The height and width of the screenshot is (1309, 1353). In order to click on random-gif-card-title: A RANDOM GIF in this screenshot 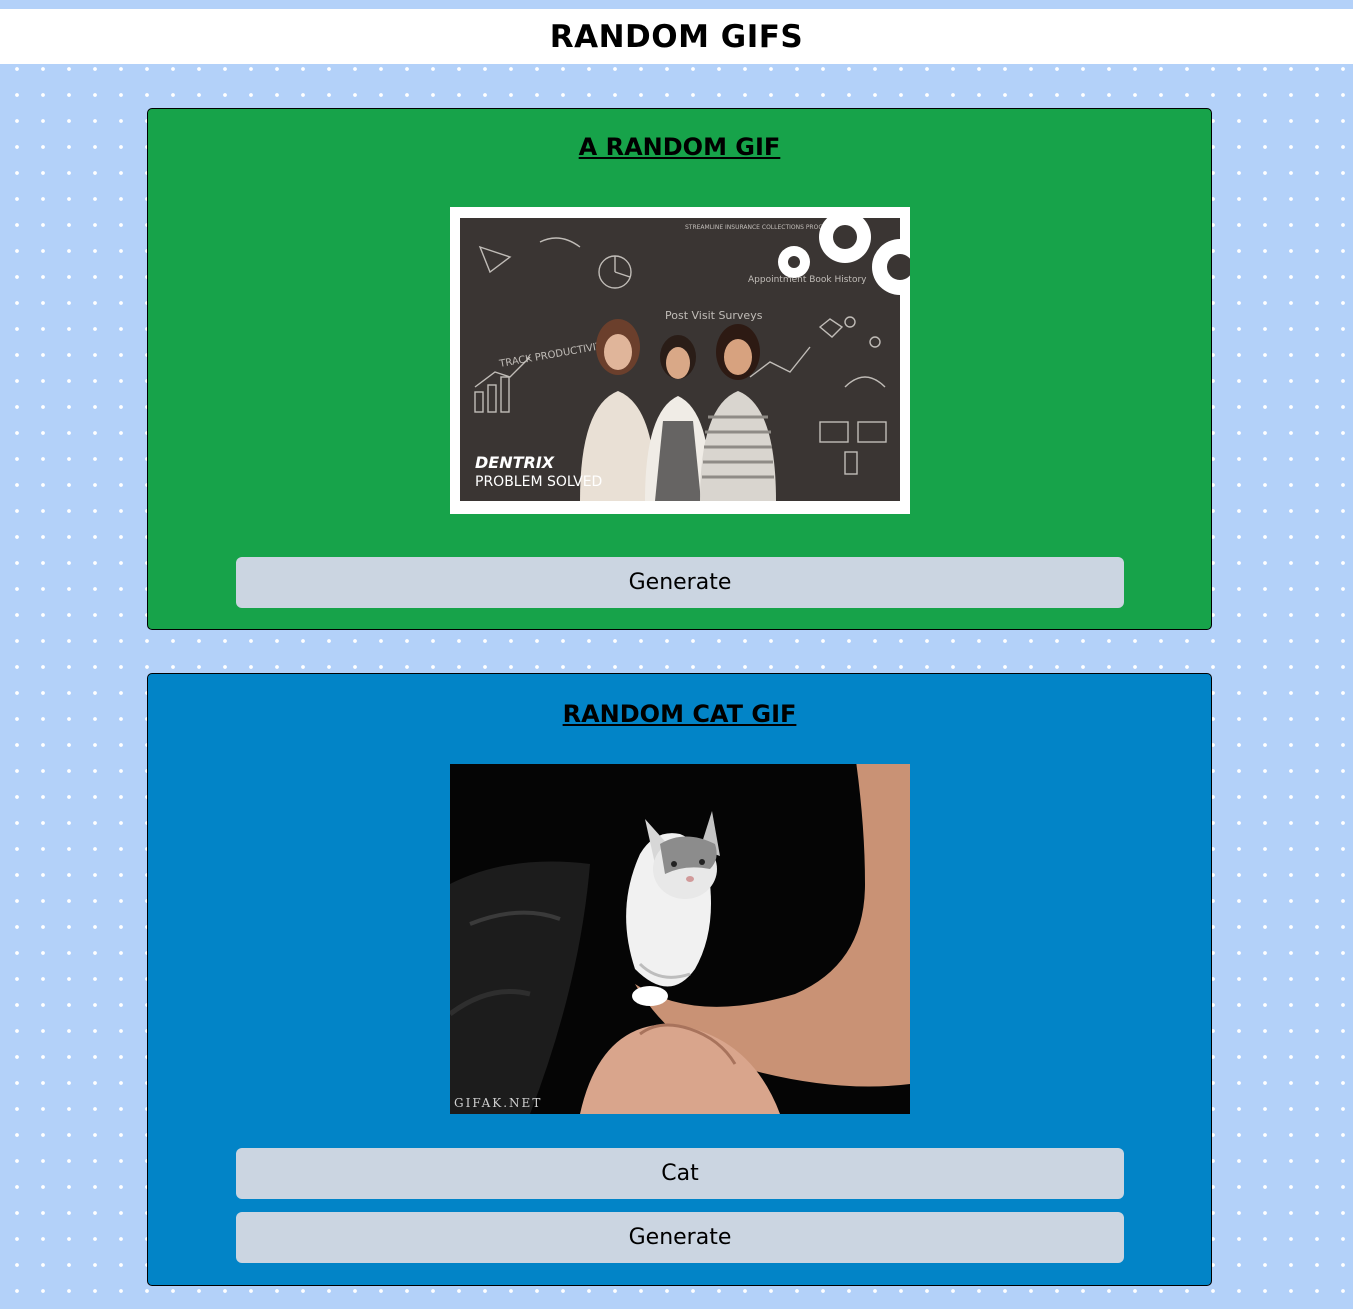, I will do `click(679, 147)`.